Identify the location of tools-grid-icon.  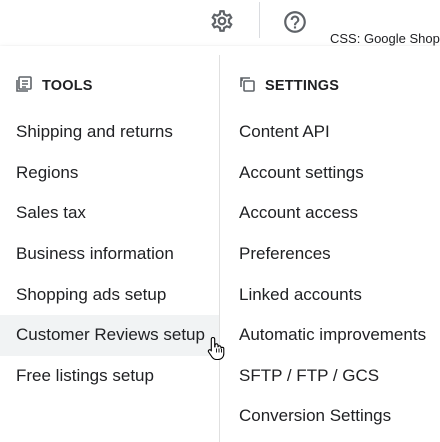
(29, 86).